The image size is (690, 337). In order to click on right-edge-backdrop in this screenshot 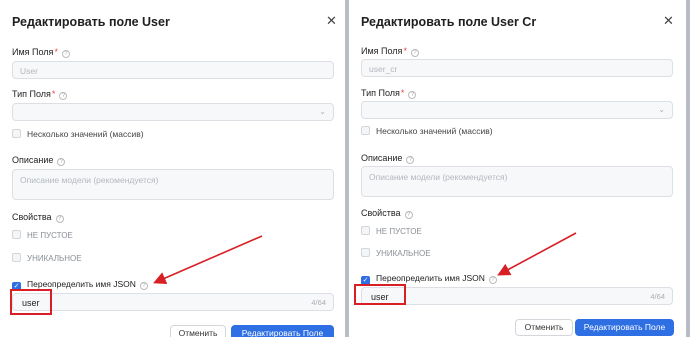, I will do `click(688, 168)`.